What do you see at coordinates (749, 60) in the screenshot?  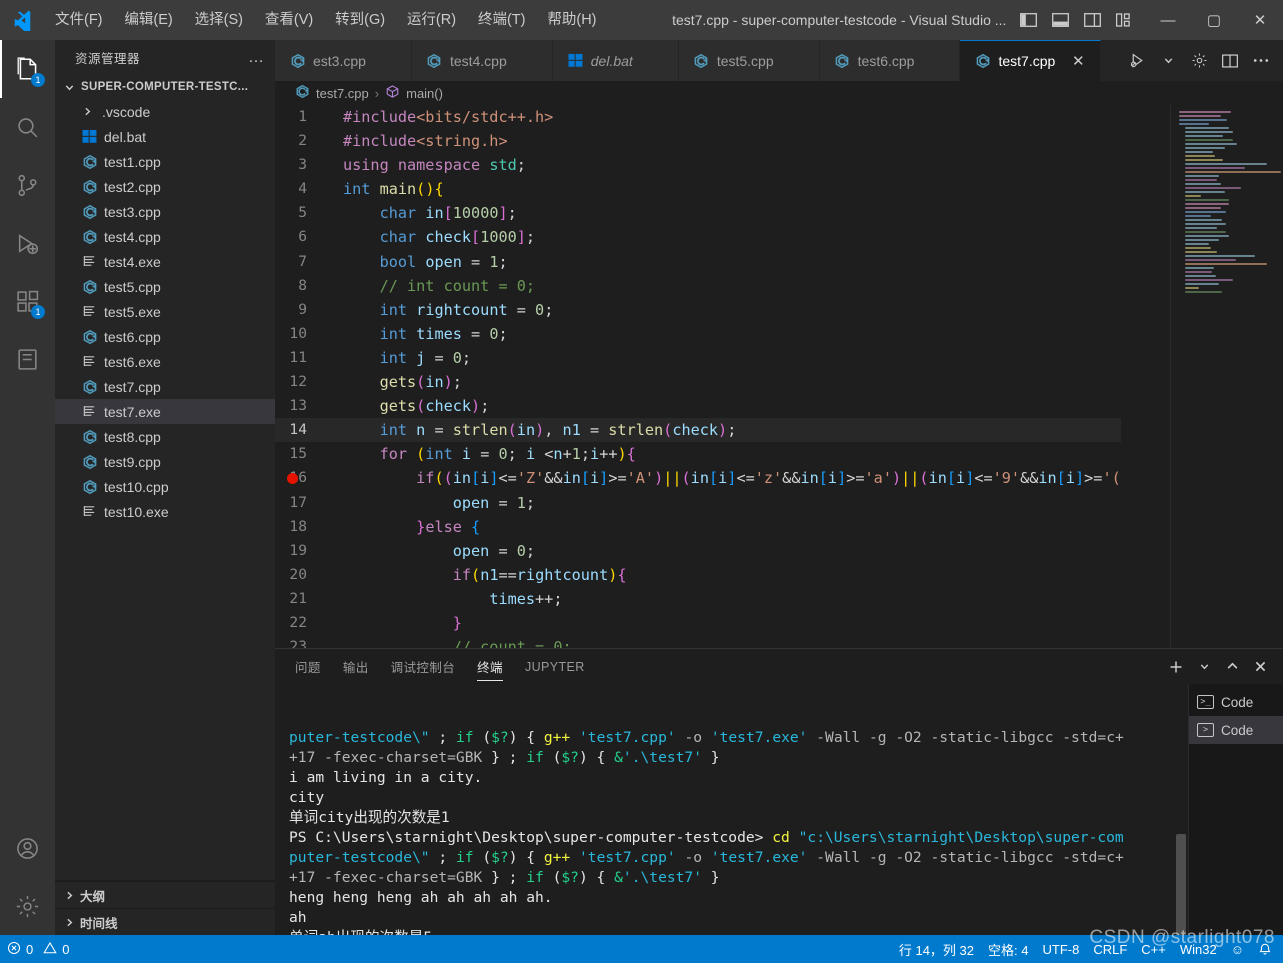 I see `editor-tab: test5.cpp✕` at bounding box center [749, 60].